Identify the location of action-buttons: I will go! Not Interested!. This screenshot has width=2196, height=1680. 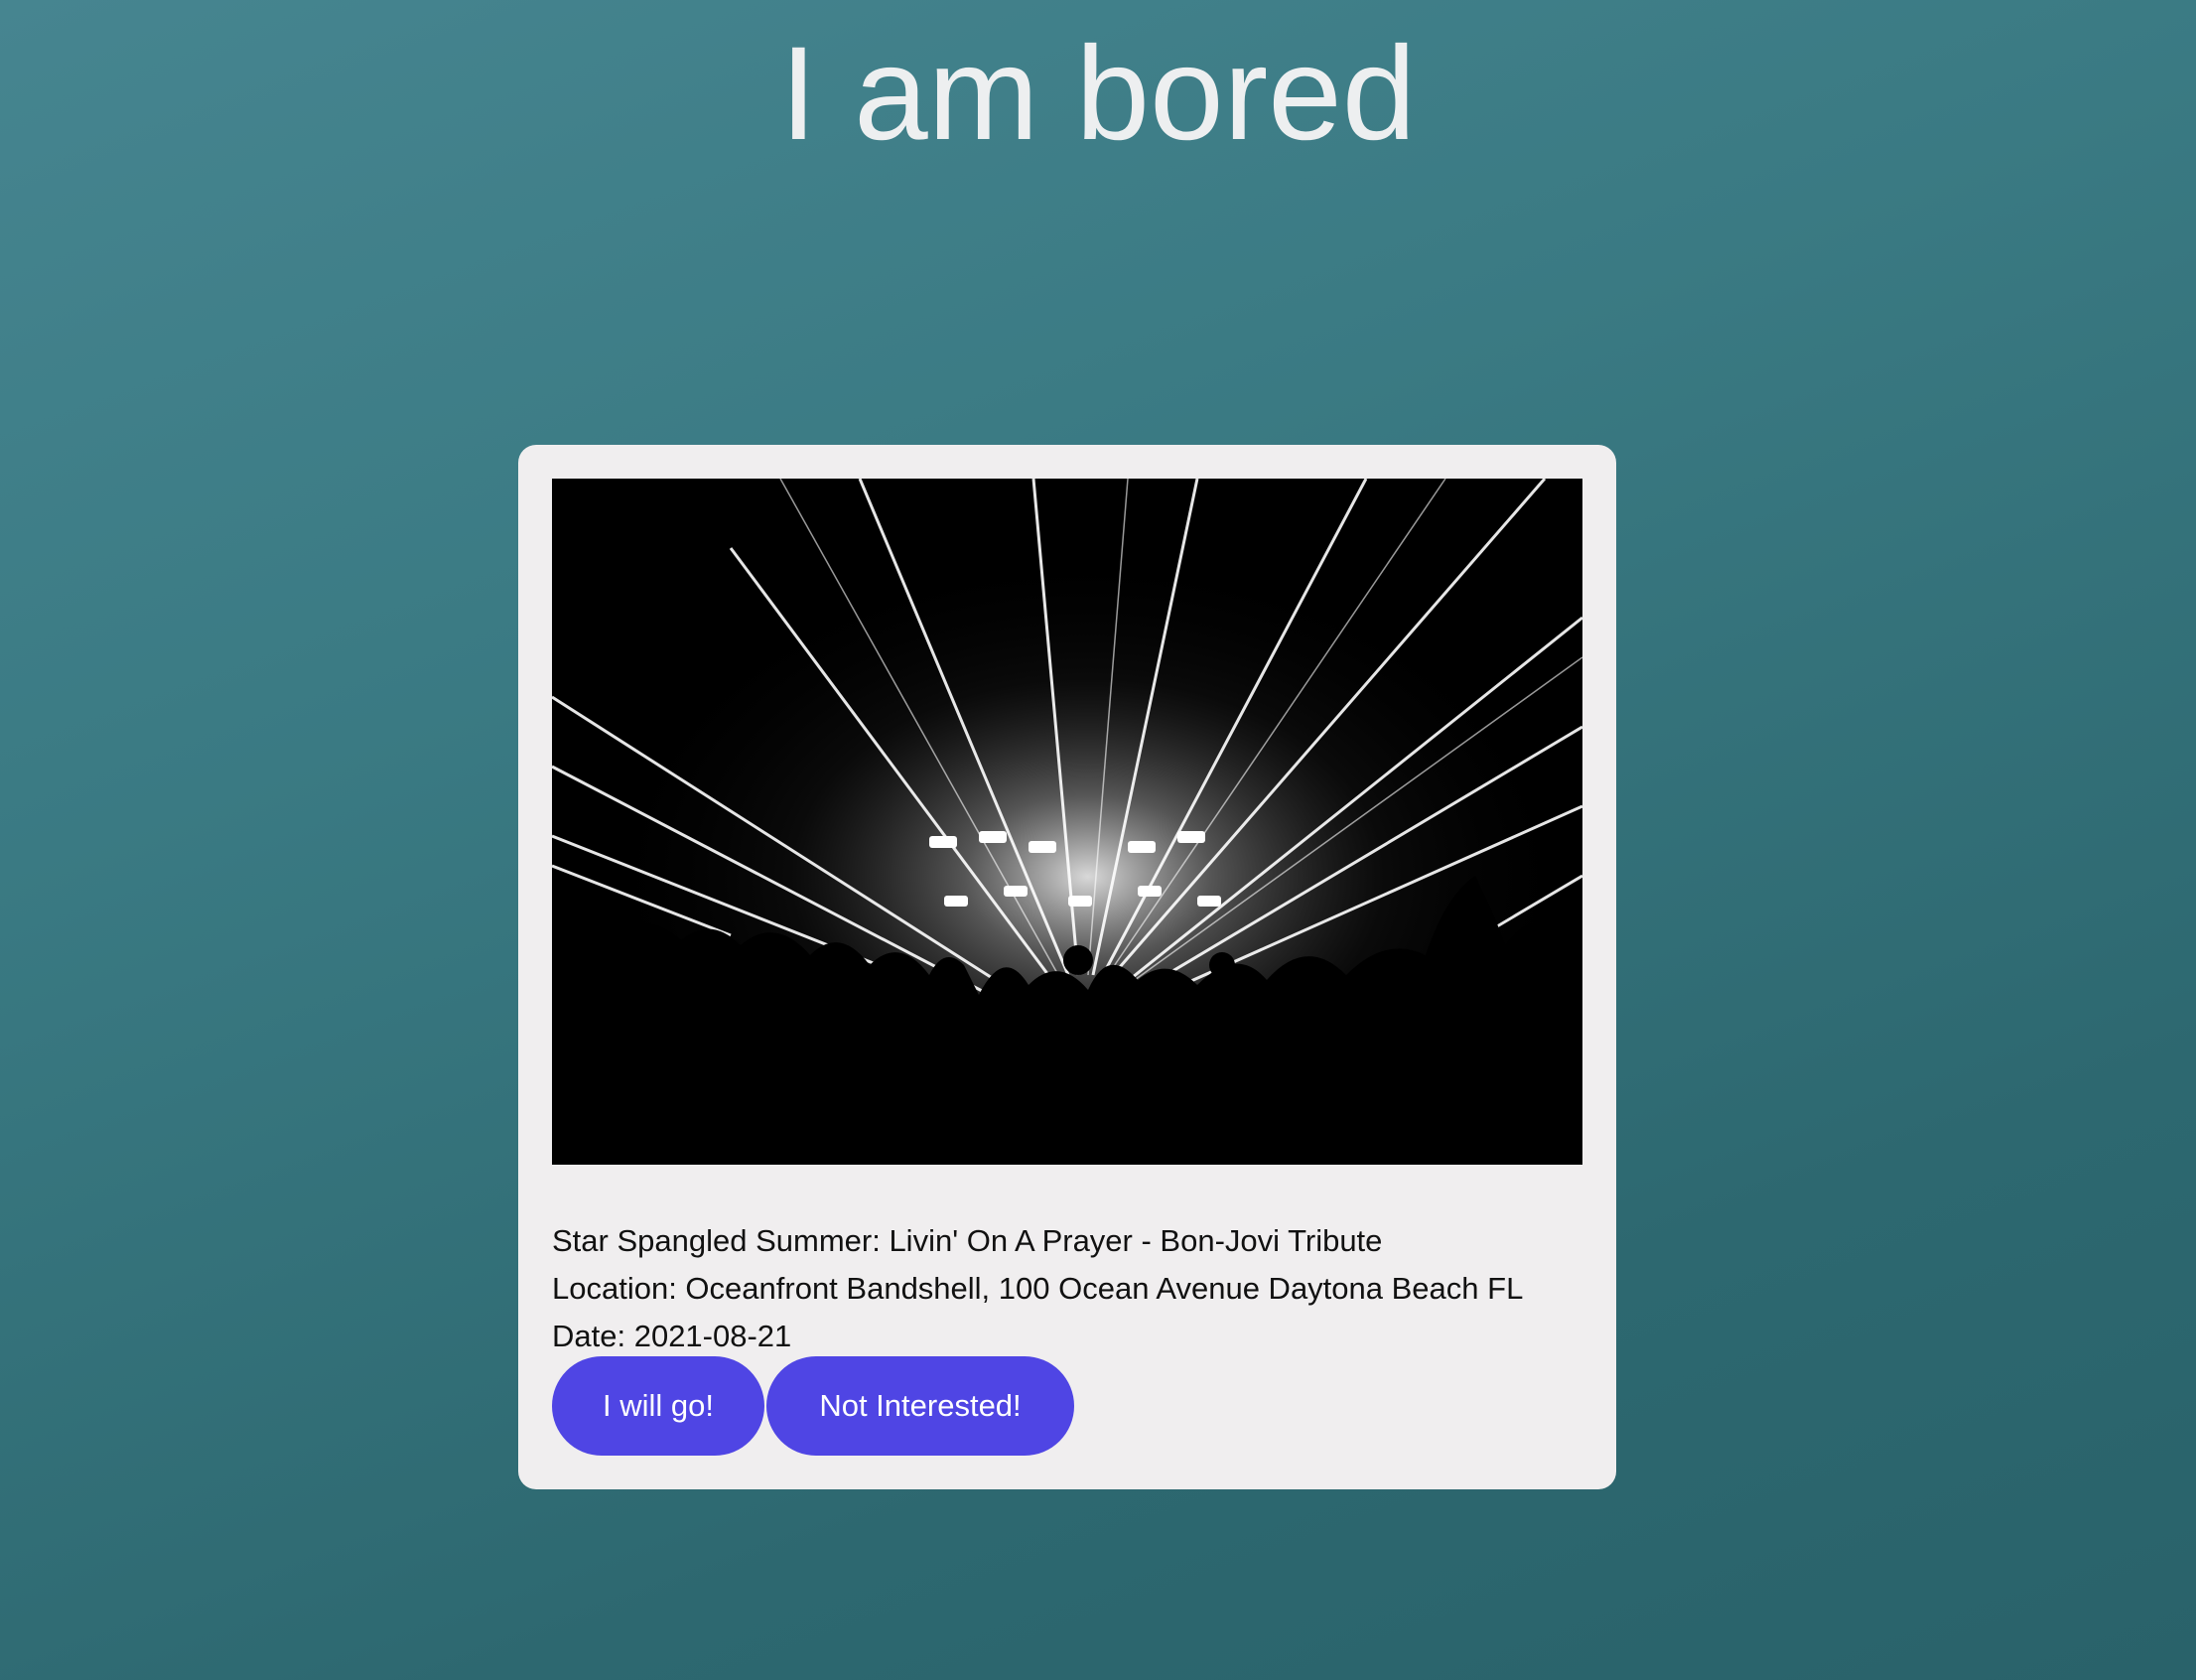
(813, 1406).